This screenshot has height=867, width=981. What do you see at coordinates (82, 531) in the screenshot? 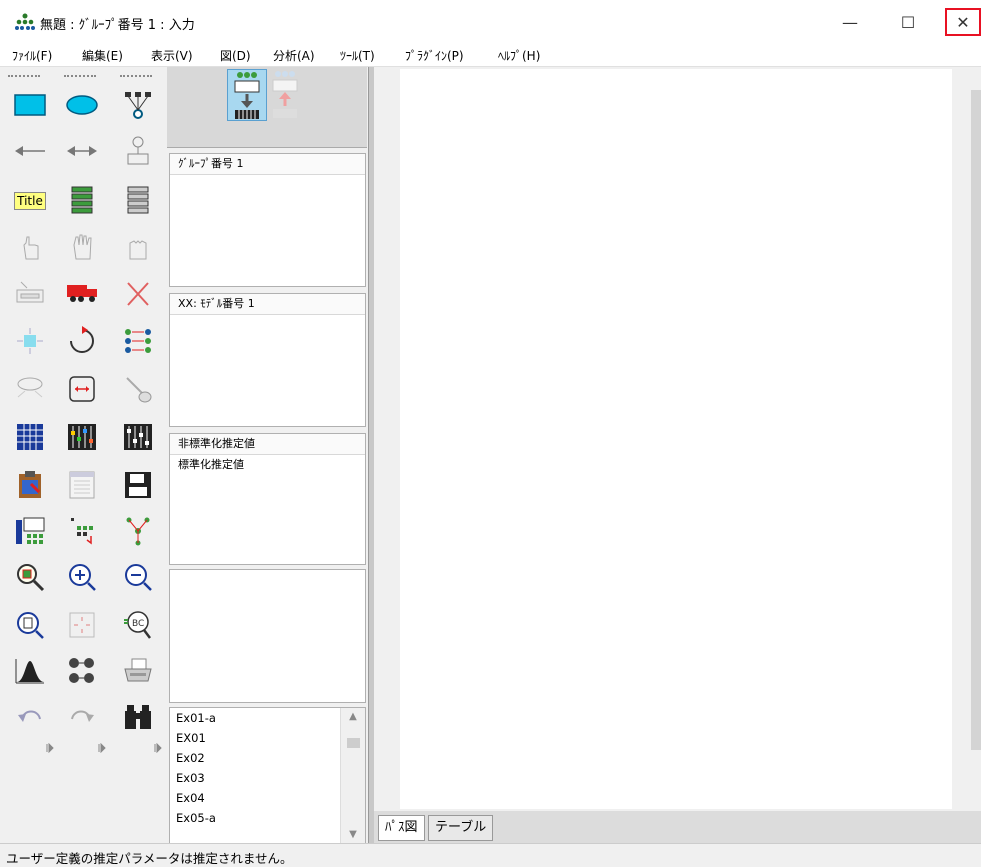
I see `drag-properties-tool` at bounding box center [82, 531].